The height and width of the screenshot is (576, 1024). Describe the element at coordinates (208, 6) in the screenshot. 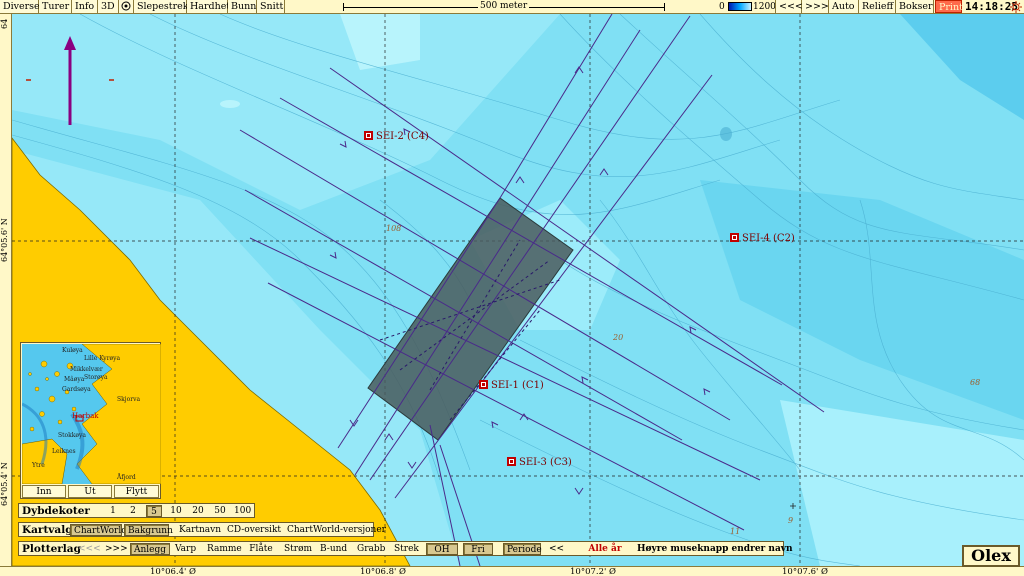

I see `menu-hardhet: Hardhet` at that location.